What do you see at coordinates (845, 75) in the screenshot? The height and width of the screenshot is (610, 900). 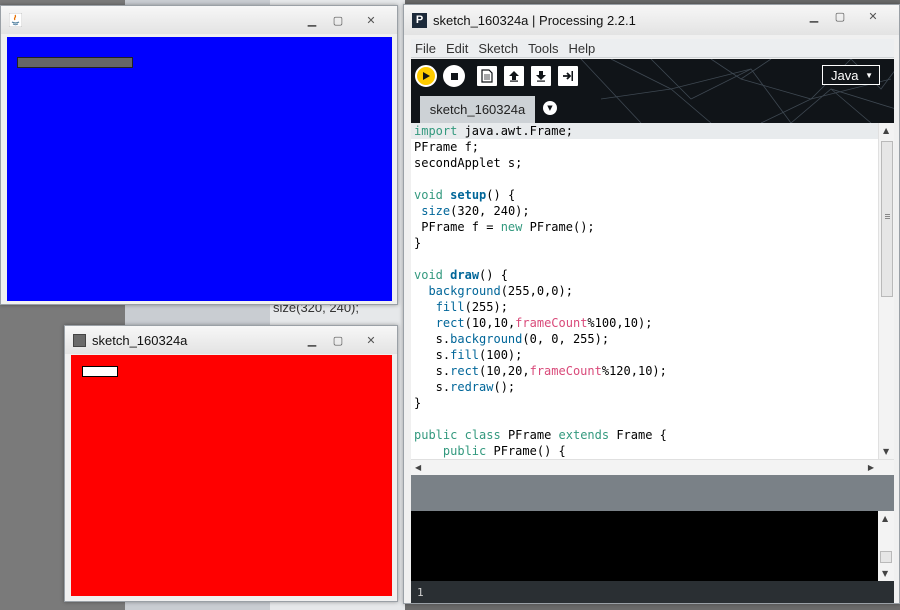 I see `mode-label: Java` at bounding box center [845, 75].